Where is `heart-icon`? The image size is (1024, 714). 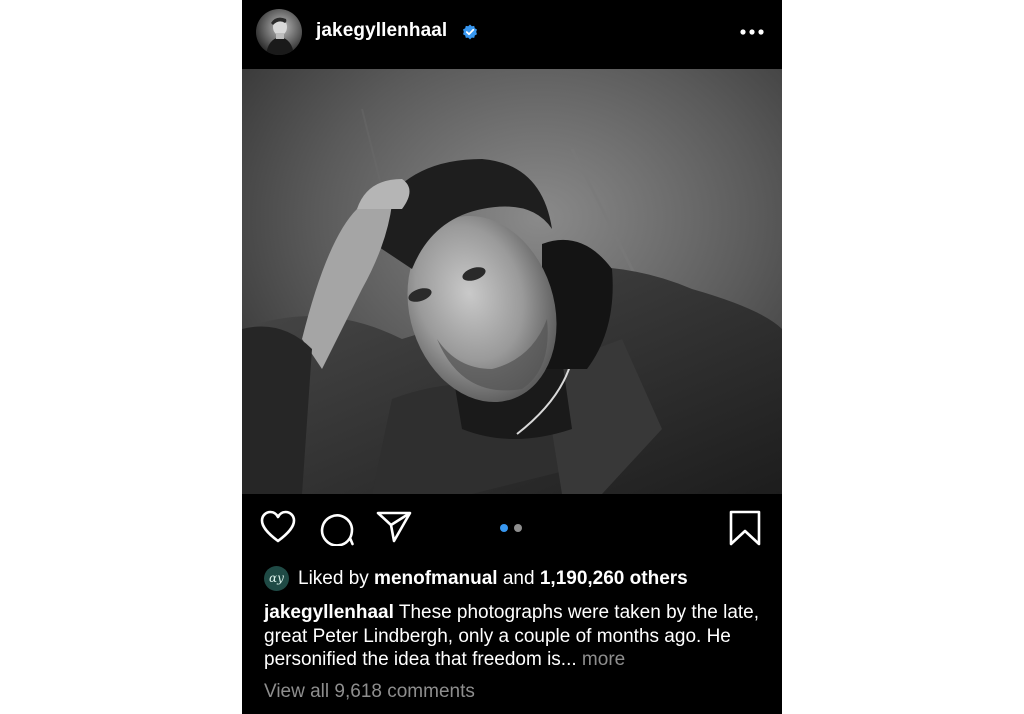 heart-icon is located at coordinates (278, 527).